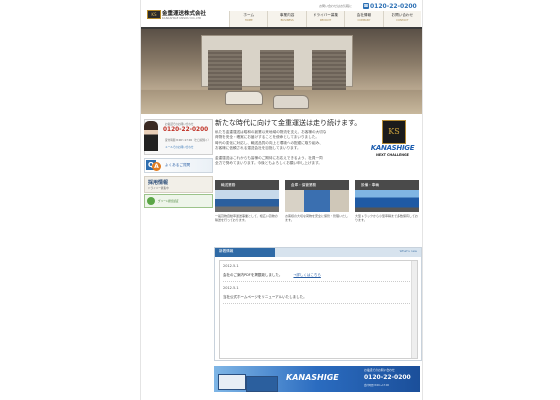  What do you see at coordinates (168, 201) in the screenshot?
I see `green-cert-label: グリーン経営認証` at bounding box center [168, 201].